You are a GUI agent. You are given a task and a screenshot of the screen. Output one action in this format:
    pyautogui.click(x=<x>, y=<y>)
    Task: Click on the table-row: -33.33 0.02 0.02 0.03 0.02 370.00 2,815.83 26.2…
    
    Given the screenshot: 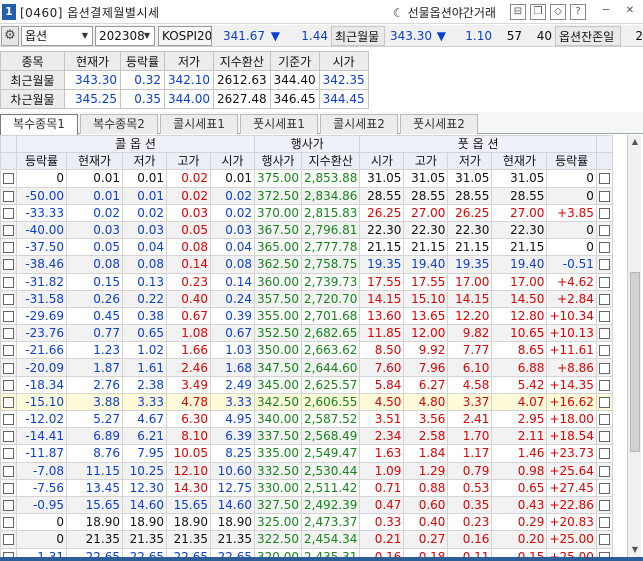 What is the action you would take?
    pyautogui.click(x=306, y=212)
    